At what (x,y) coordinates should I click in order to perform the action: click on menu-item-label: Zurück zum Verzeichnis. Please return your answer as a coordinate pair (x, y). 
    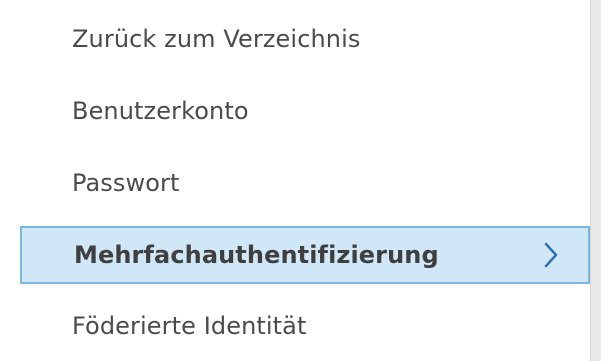
    Looking at the image, I should click on (216, 39).